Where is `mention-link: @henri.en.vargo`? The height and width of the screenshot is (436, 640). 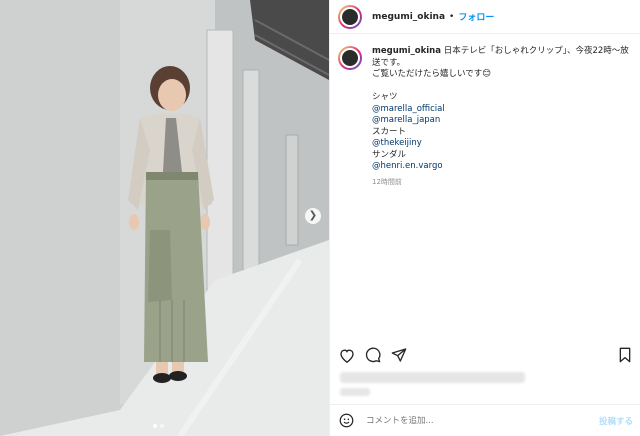
mention-link: @henri.en.vargo is located at coordinates (502, 167).